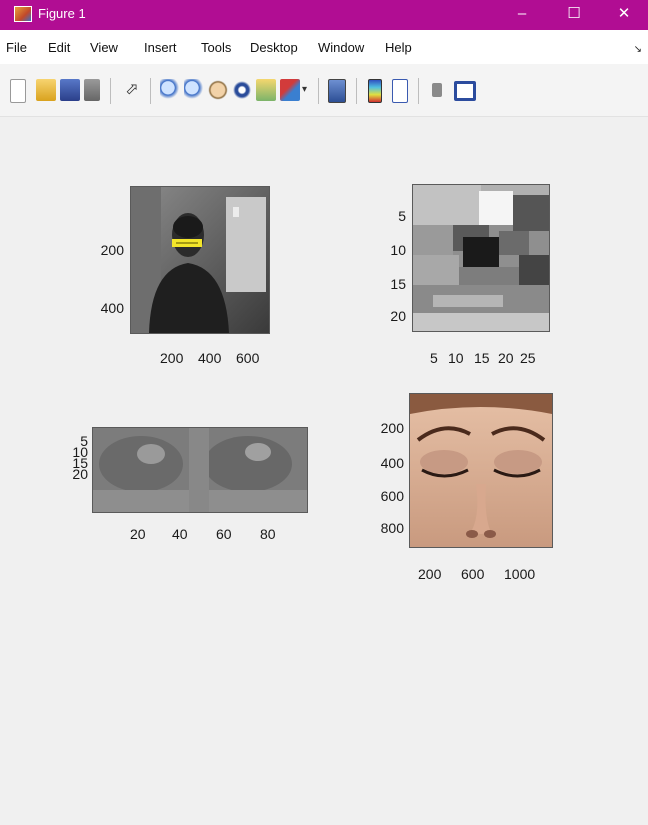  I want to click on axes-eye-strip-image, so click(200, 470).